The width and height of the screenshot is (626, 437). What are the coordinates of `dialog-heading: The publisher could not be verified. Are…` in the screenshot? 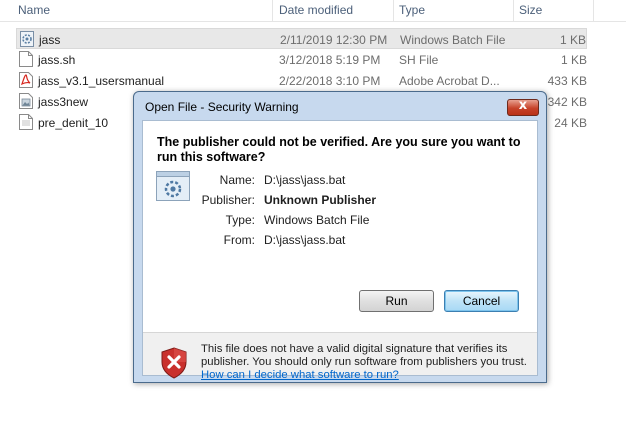 It's located at (339, 149).